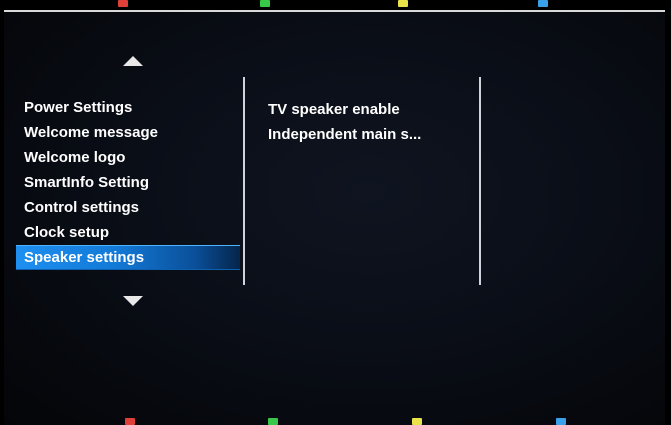 The image size is (671, 425). What do you see at coordinates (668, 212) in the screenshot?
I see `right-border` at bounding box center [668, 212].